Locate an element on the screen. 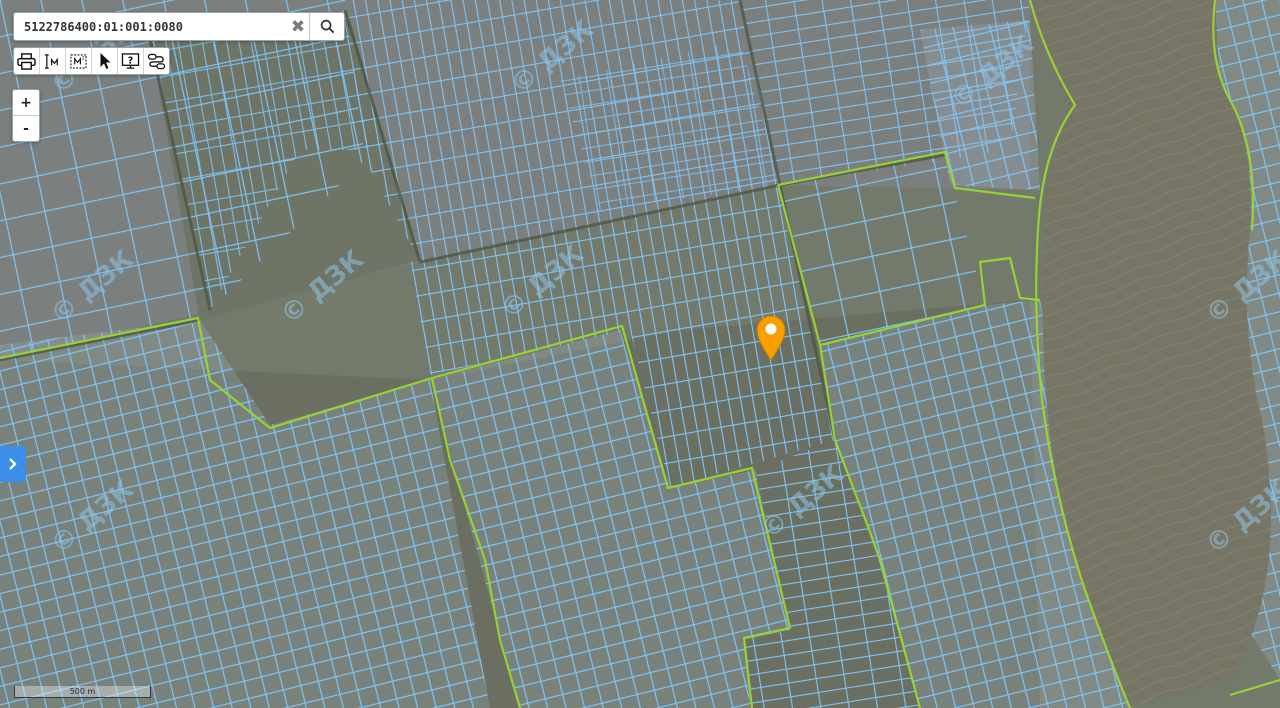 Image resolution: width=1280 pixels, height=708 pixels. printer-icon is located at coordinates (26, 61).